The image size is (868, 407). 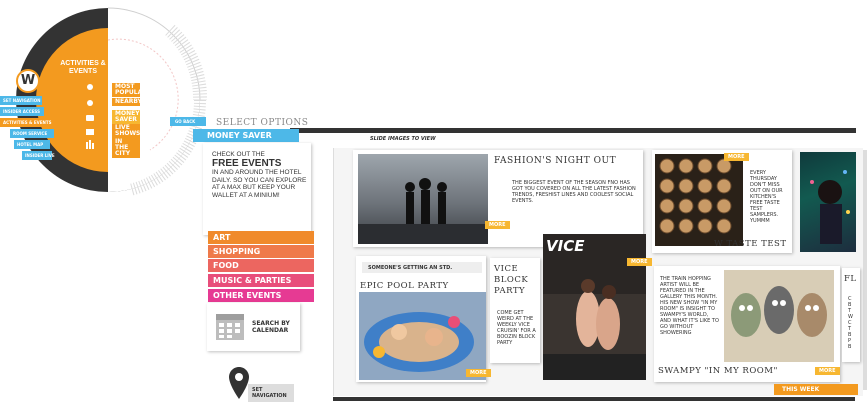 I want to click on fashion-more-button: MORE, so click(x=497, y=225).